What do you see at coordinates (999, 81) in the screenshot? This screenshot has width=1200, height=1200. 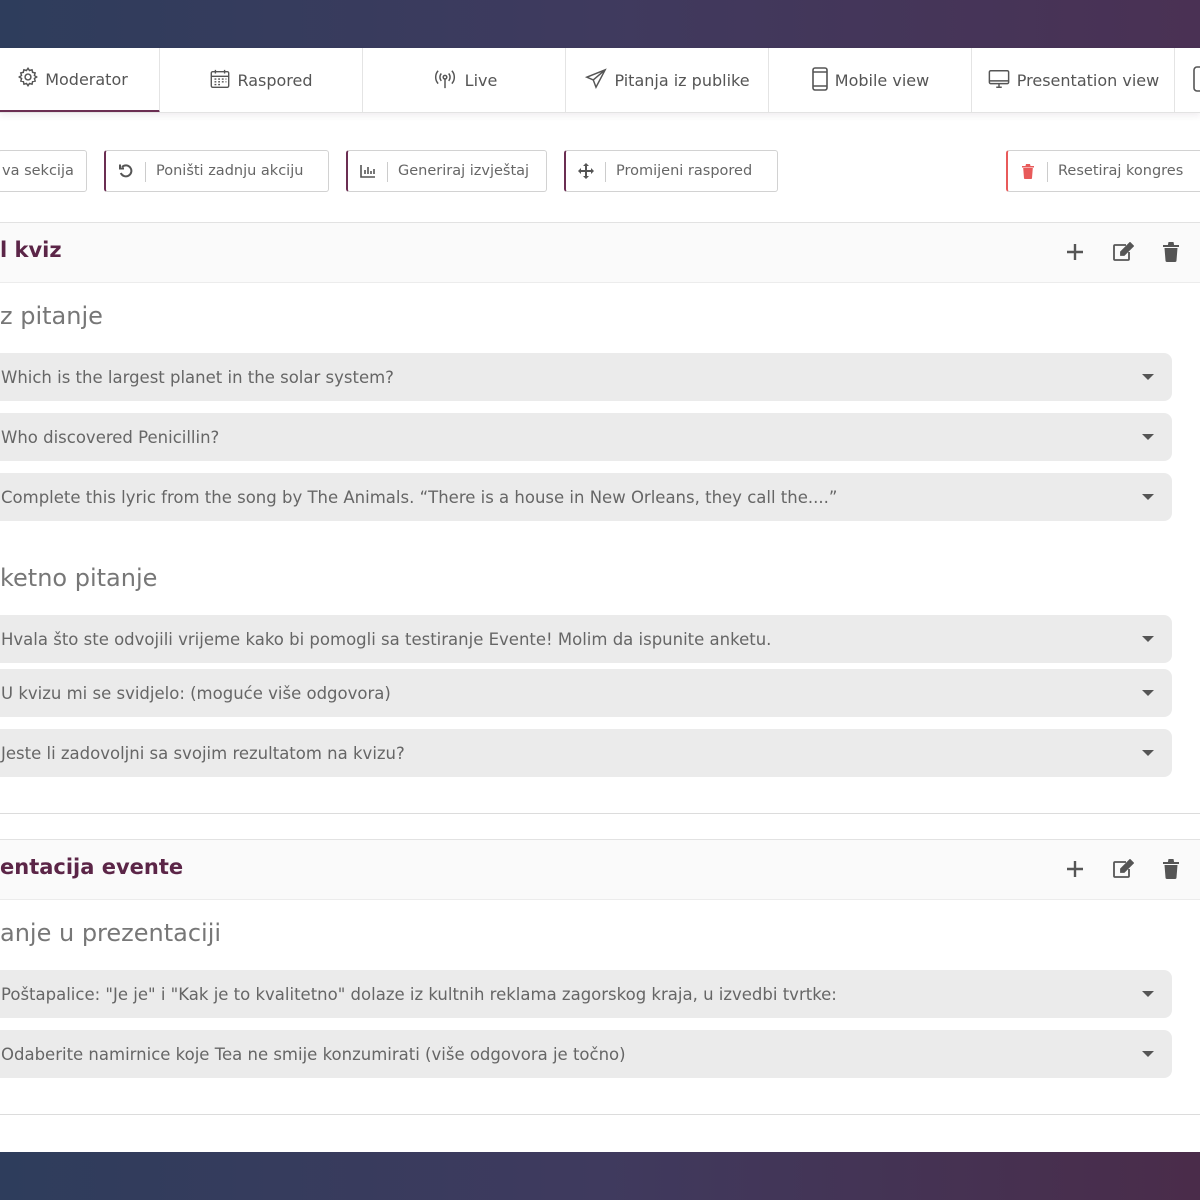 I see `desktop-icon` at bounding box center [999, 81].